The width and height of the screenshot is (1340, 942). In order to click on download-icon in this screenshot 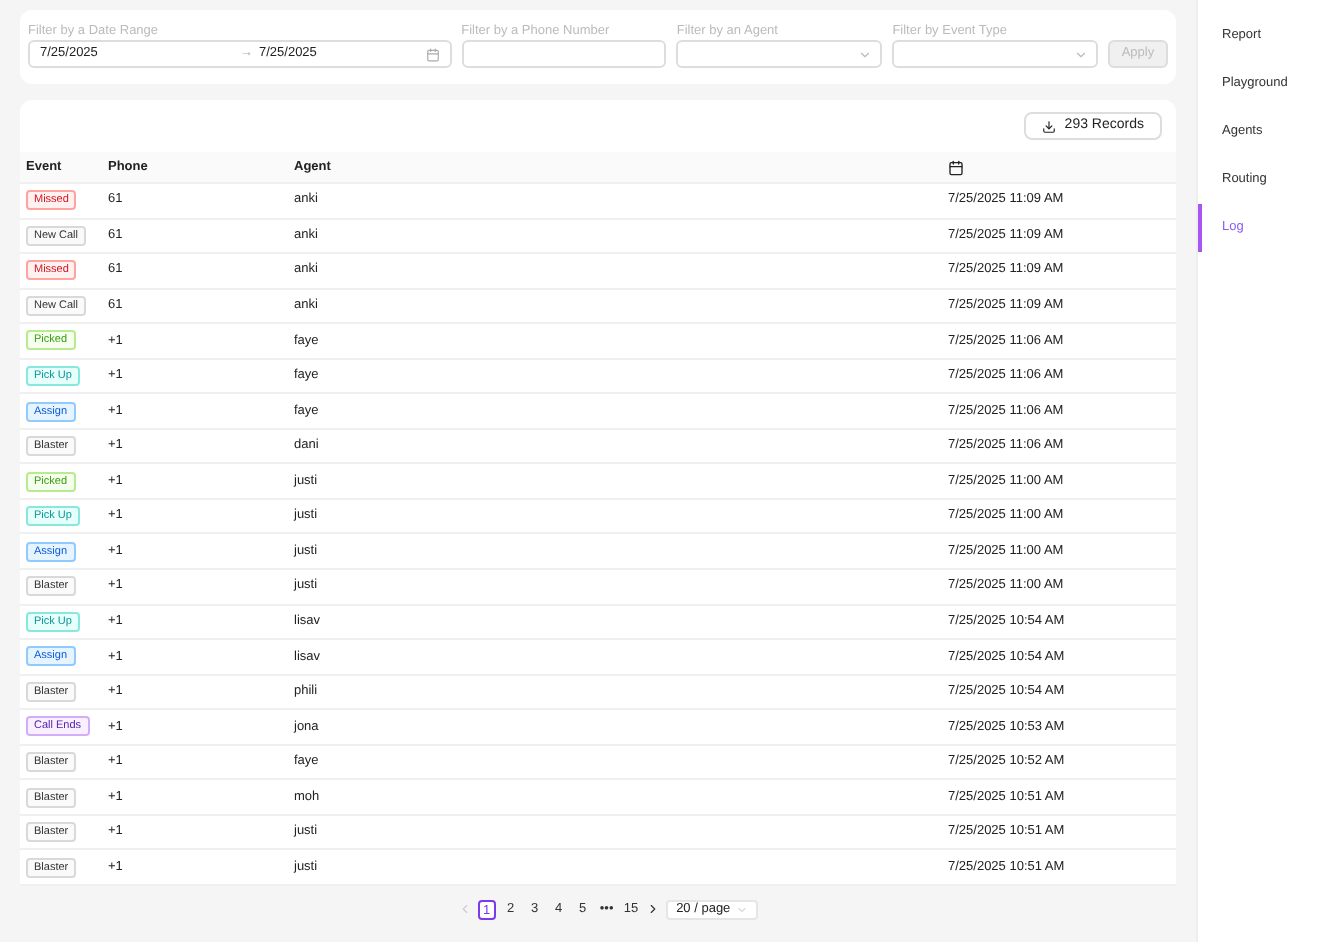, I will do `click(1049, 126)`.